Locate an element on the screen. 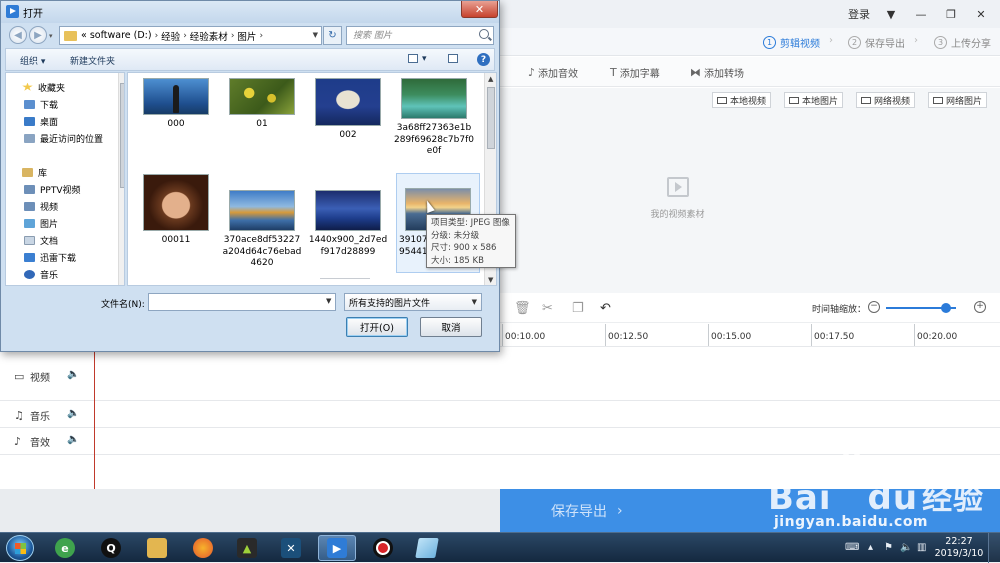 The image size is (1000, 563). tray-flag-icon: ⚑ is located at coordinates (888, 547).